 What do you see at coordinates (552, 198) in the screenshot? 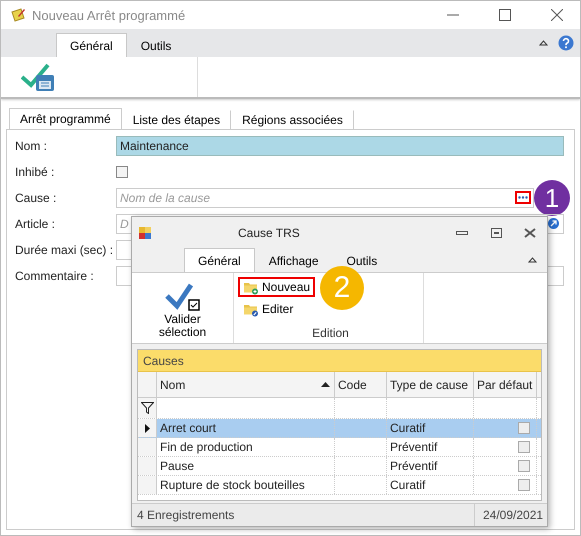
I see `step-callout: 1` at bounding box center [552, 198].